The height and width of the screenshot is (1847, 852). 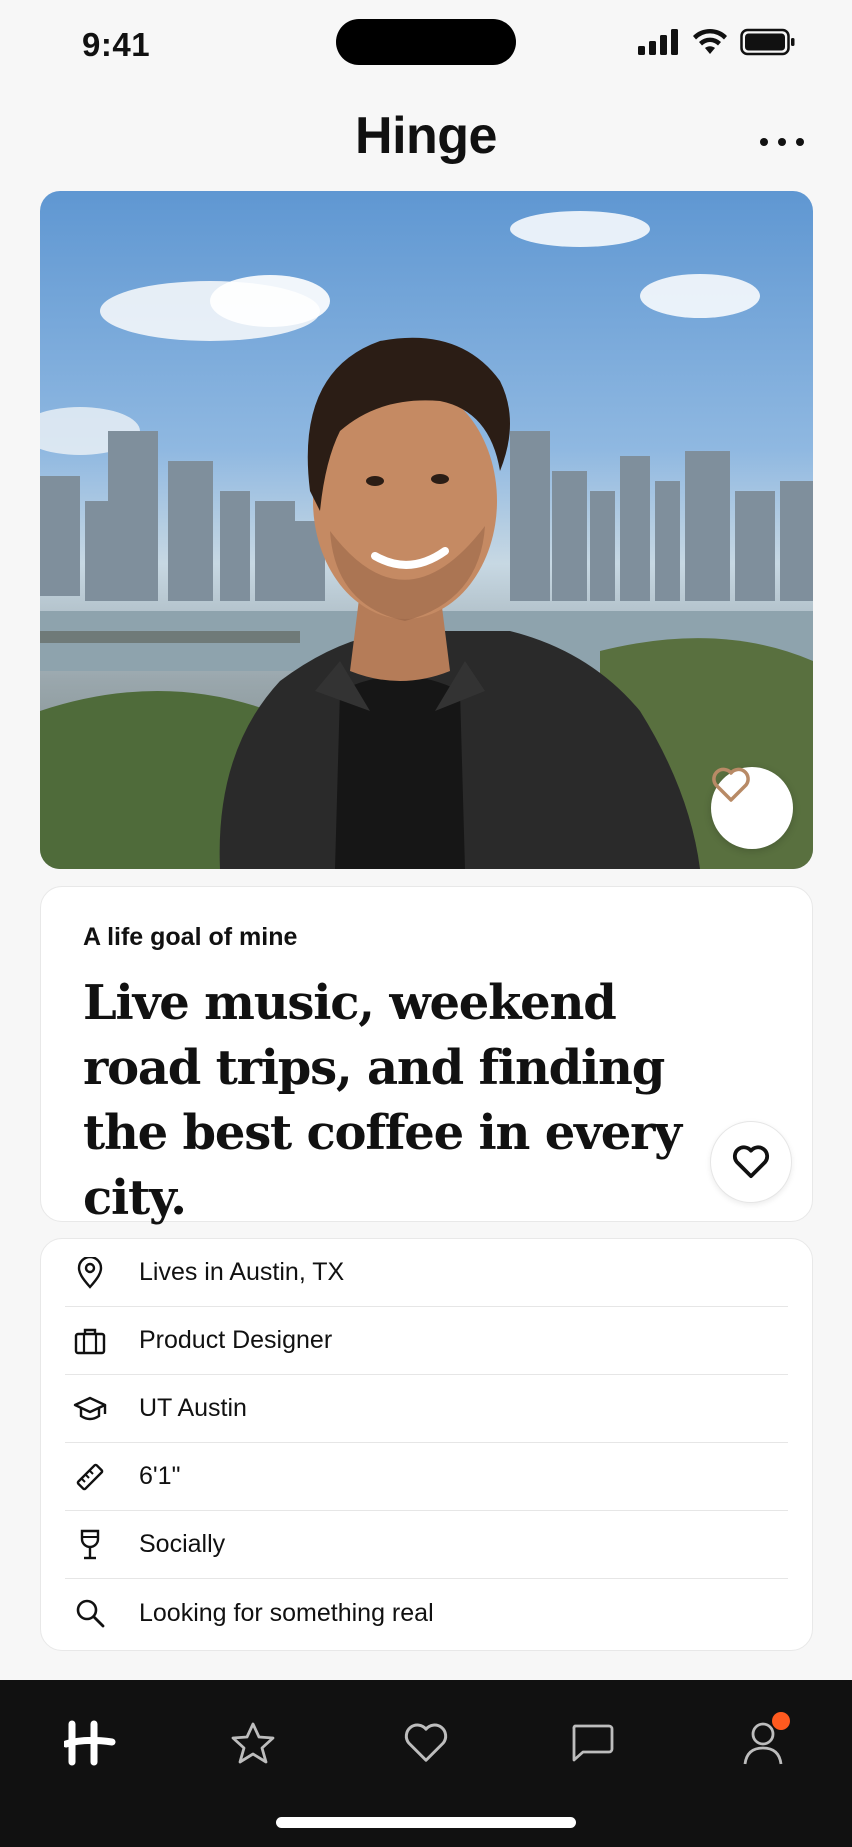 What do you see at coordinates (426, 1341) in the screenshot?
I see `detail-job: Product Designer` at bounding box center [426, 1341].